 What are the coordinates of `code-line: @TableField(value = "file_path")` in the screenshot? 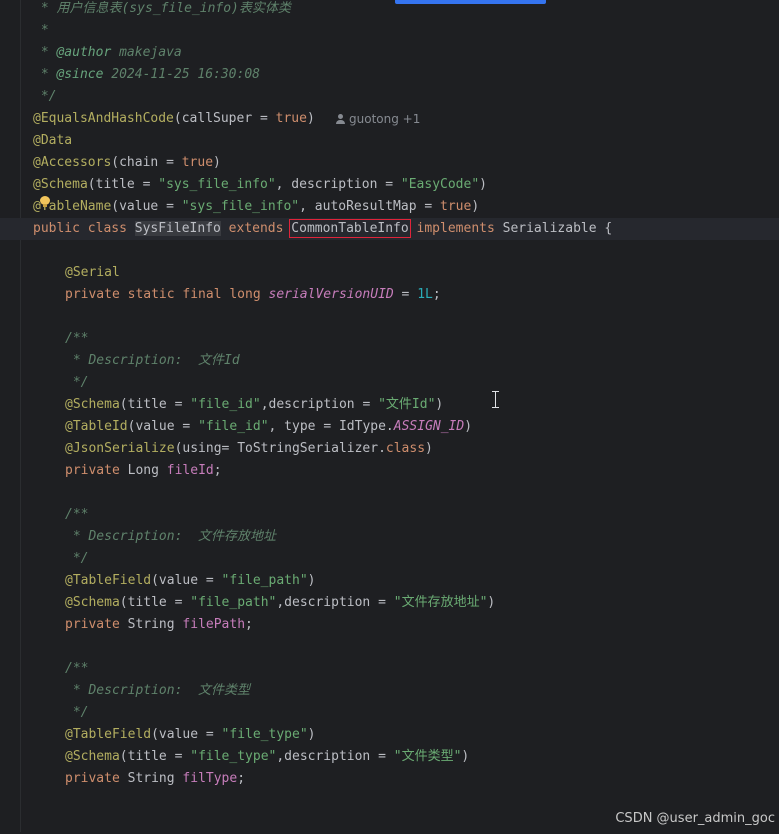 It's located at (190, 580).